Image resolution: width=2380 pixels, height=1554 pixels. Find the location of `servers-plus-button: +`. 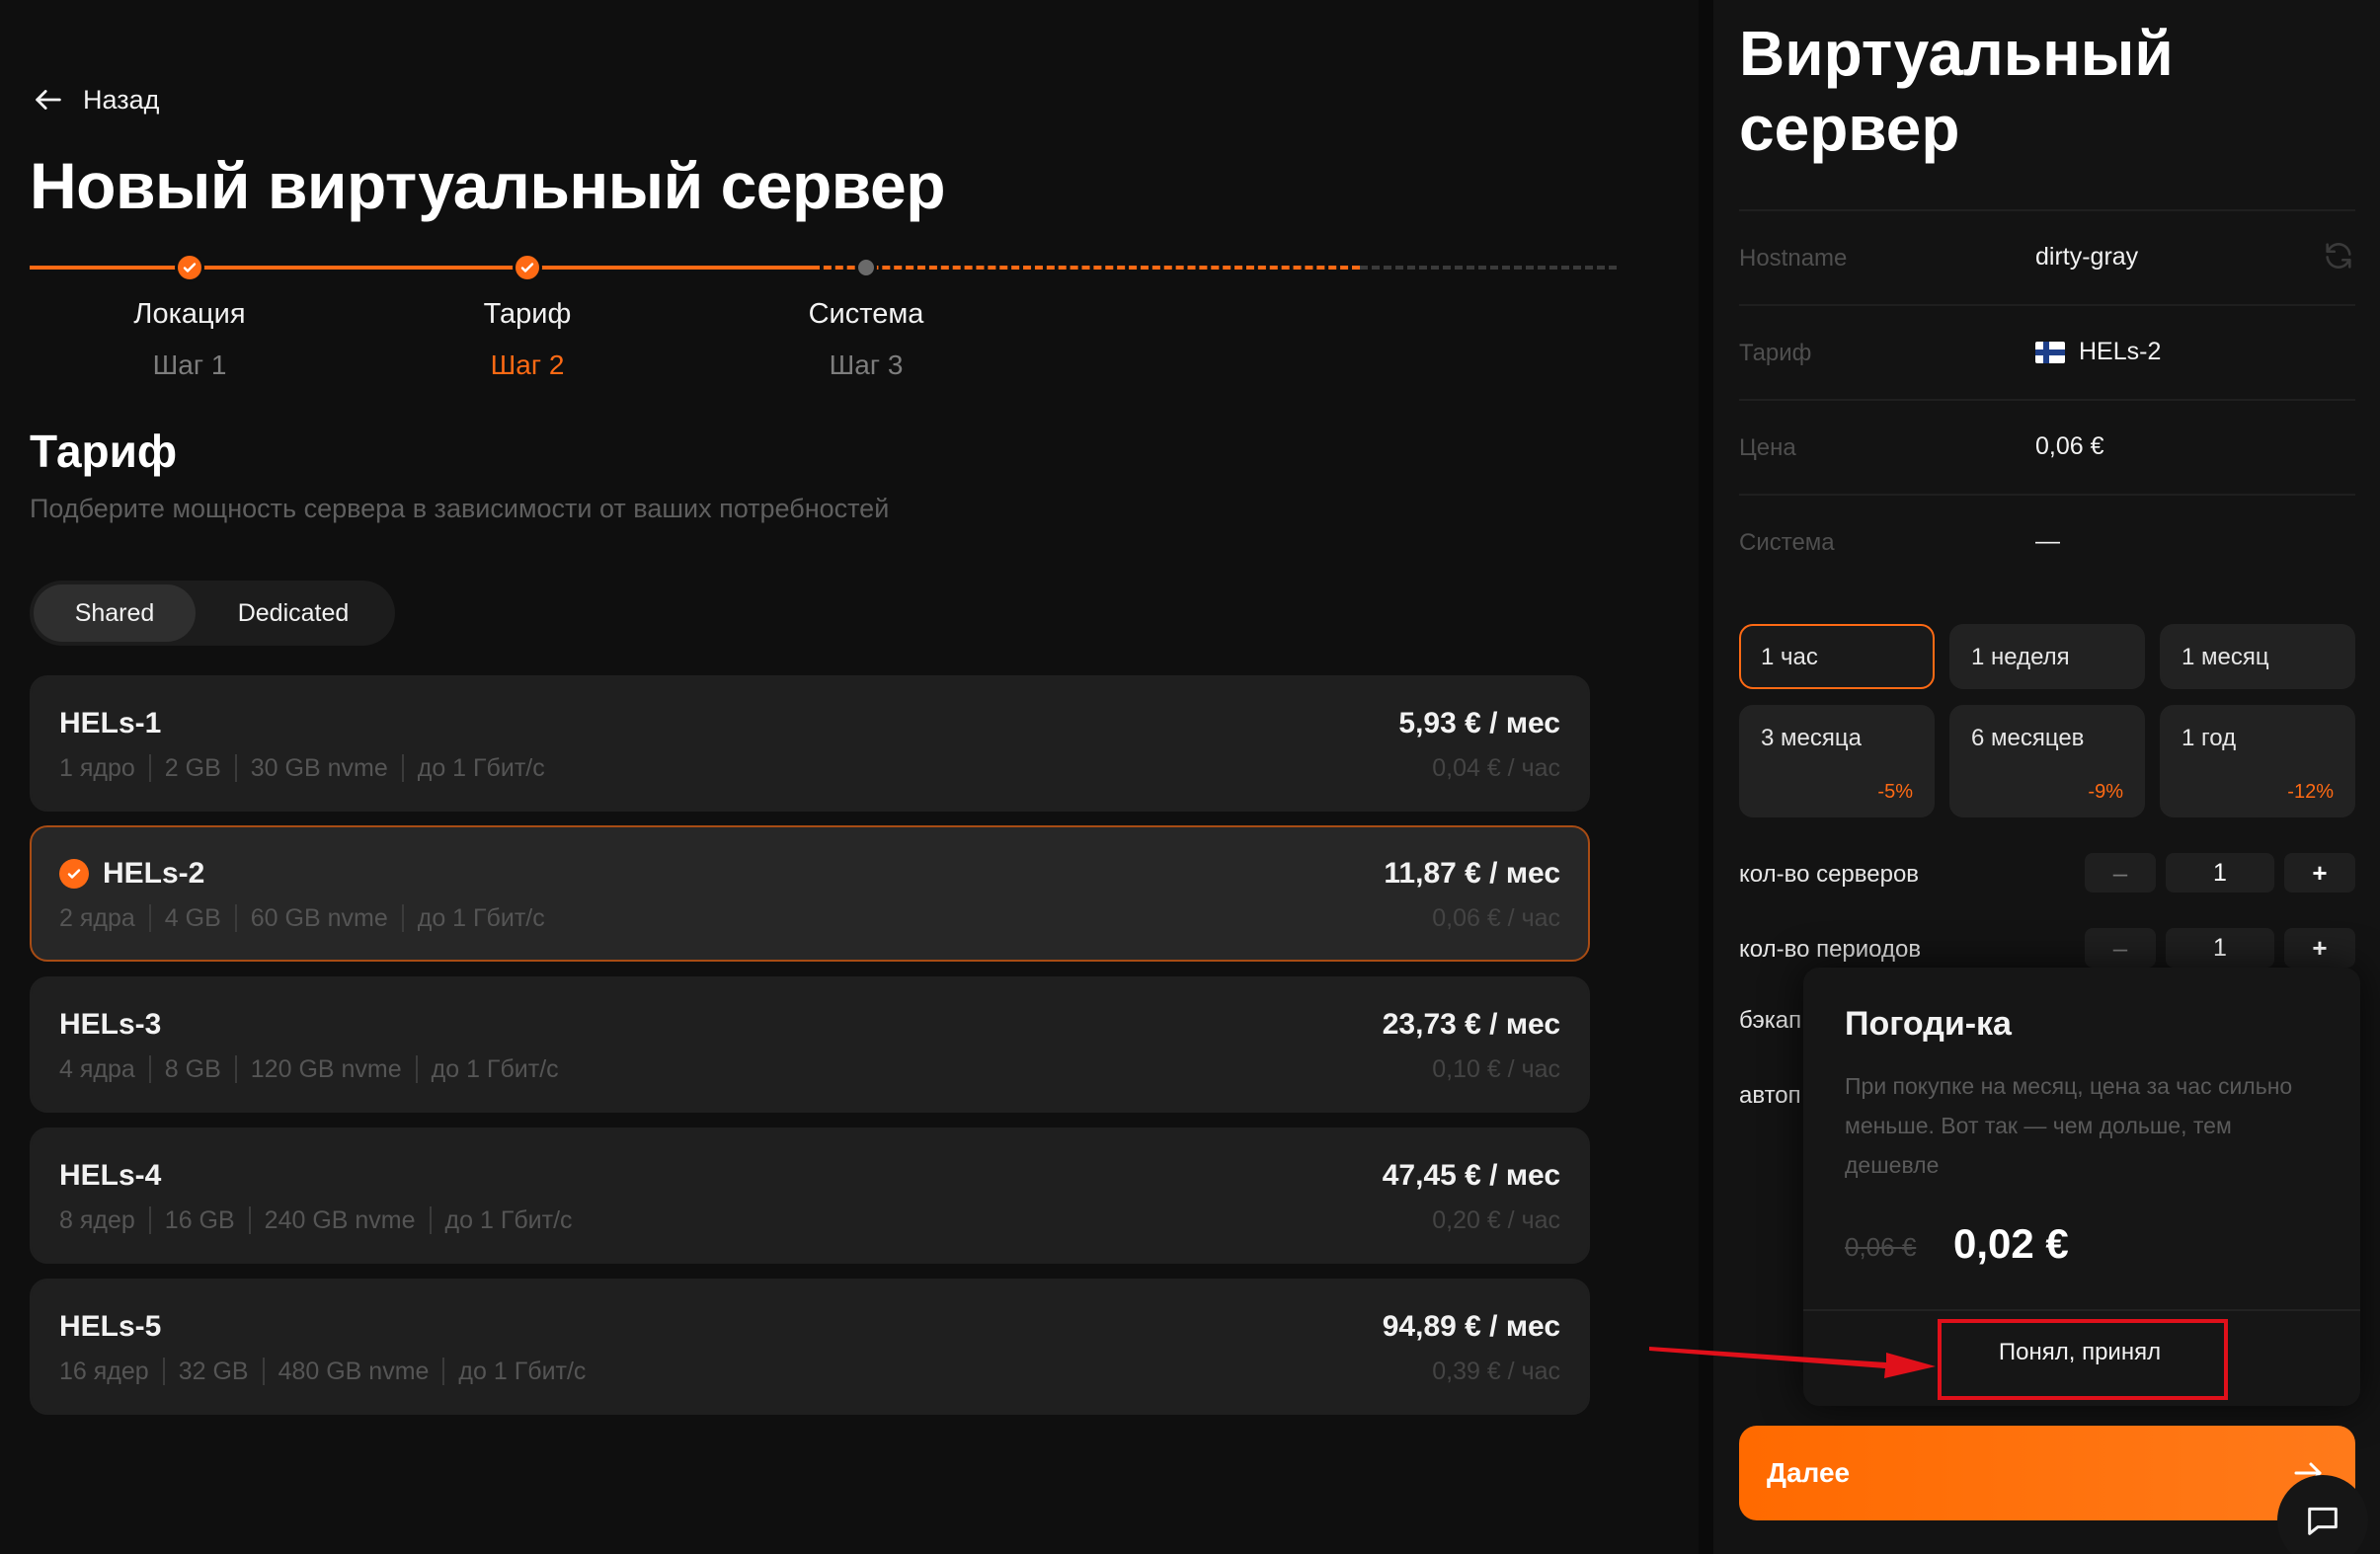

servers-plus-button: + is located at coordinates (2319, 873).